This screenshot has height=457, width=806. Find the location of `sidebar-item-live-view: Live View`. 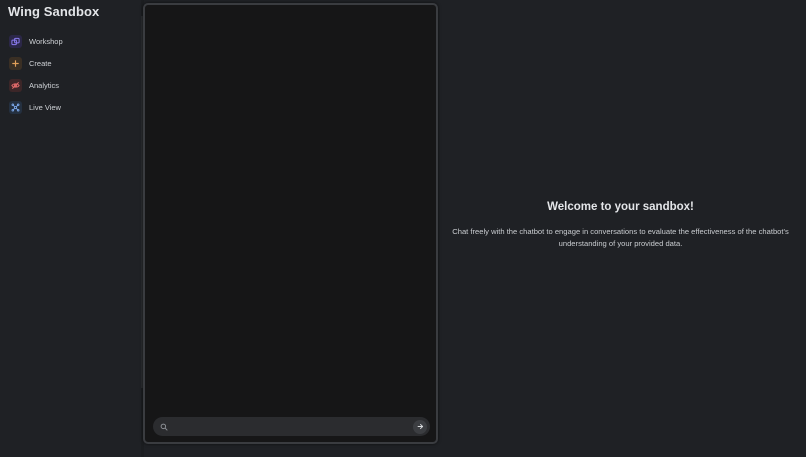

sidebar-item-live-view: Live View is located at coordinates (71, 107).